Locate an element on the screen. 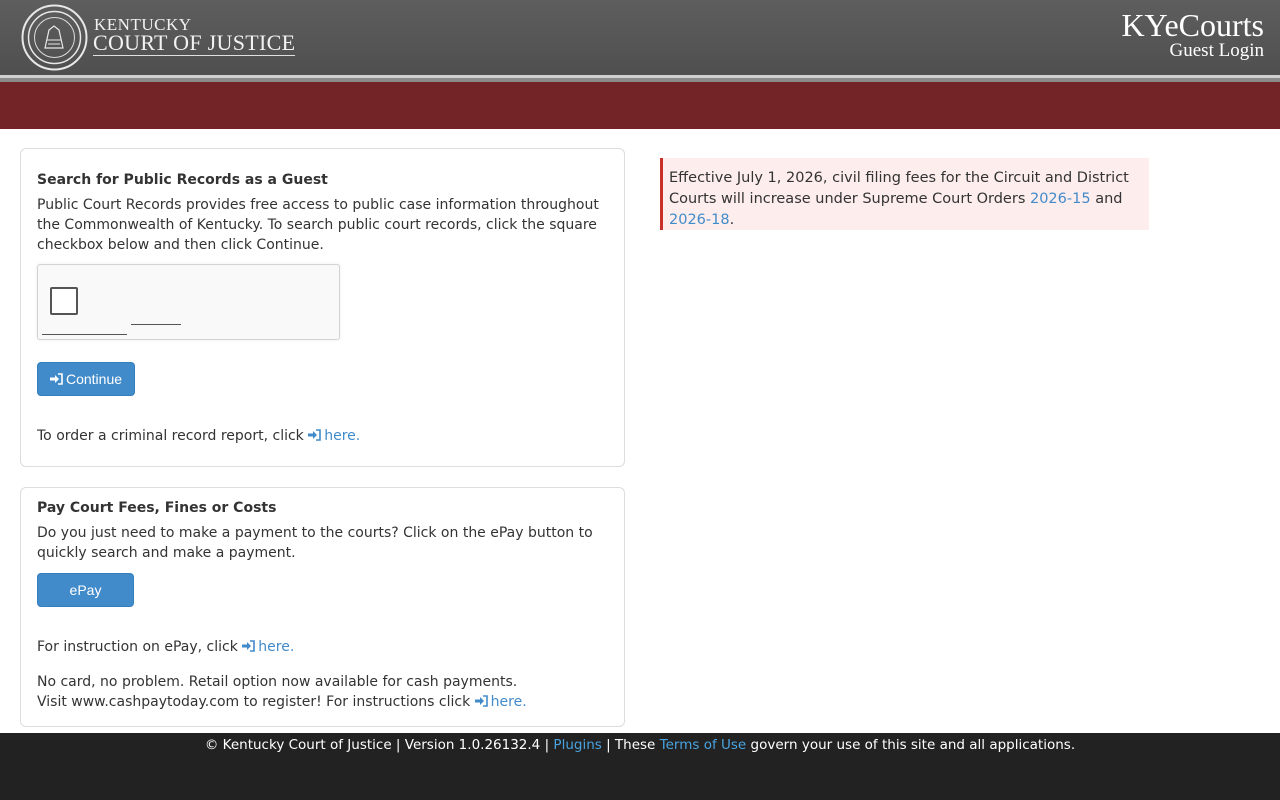 The height and width of the screenshot is (800, 1280). epay-instruction-link-label: here. is located at coordinates (276, 647).